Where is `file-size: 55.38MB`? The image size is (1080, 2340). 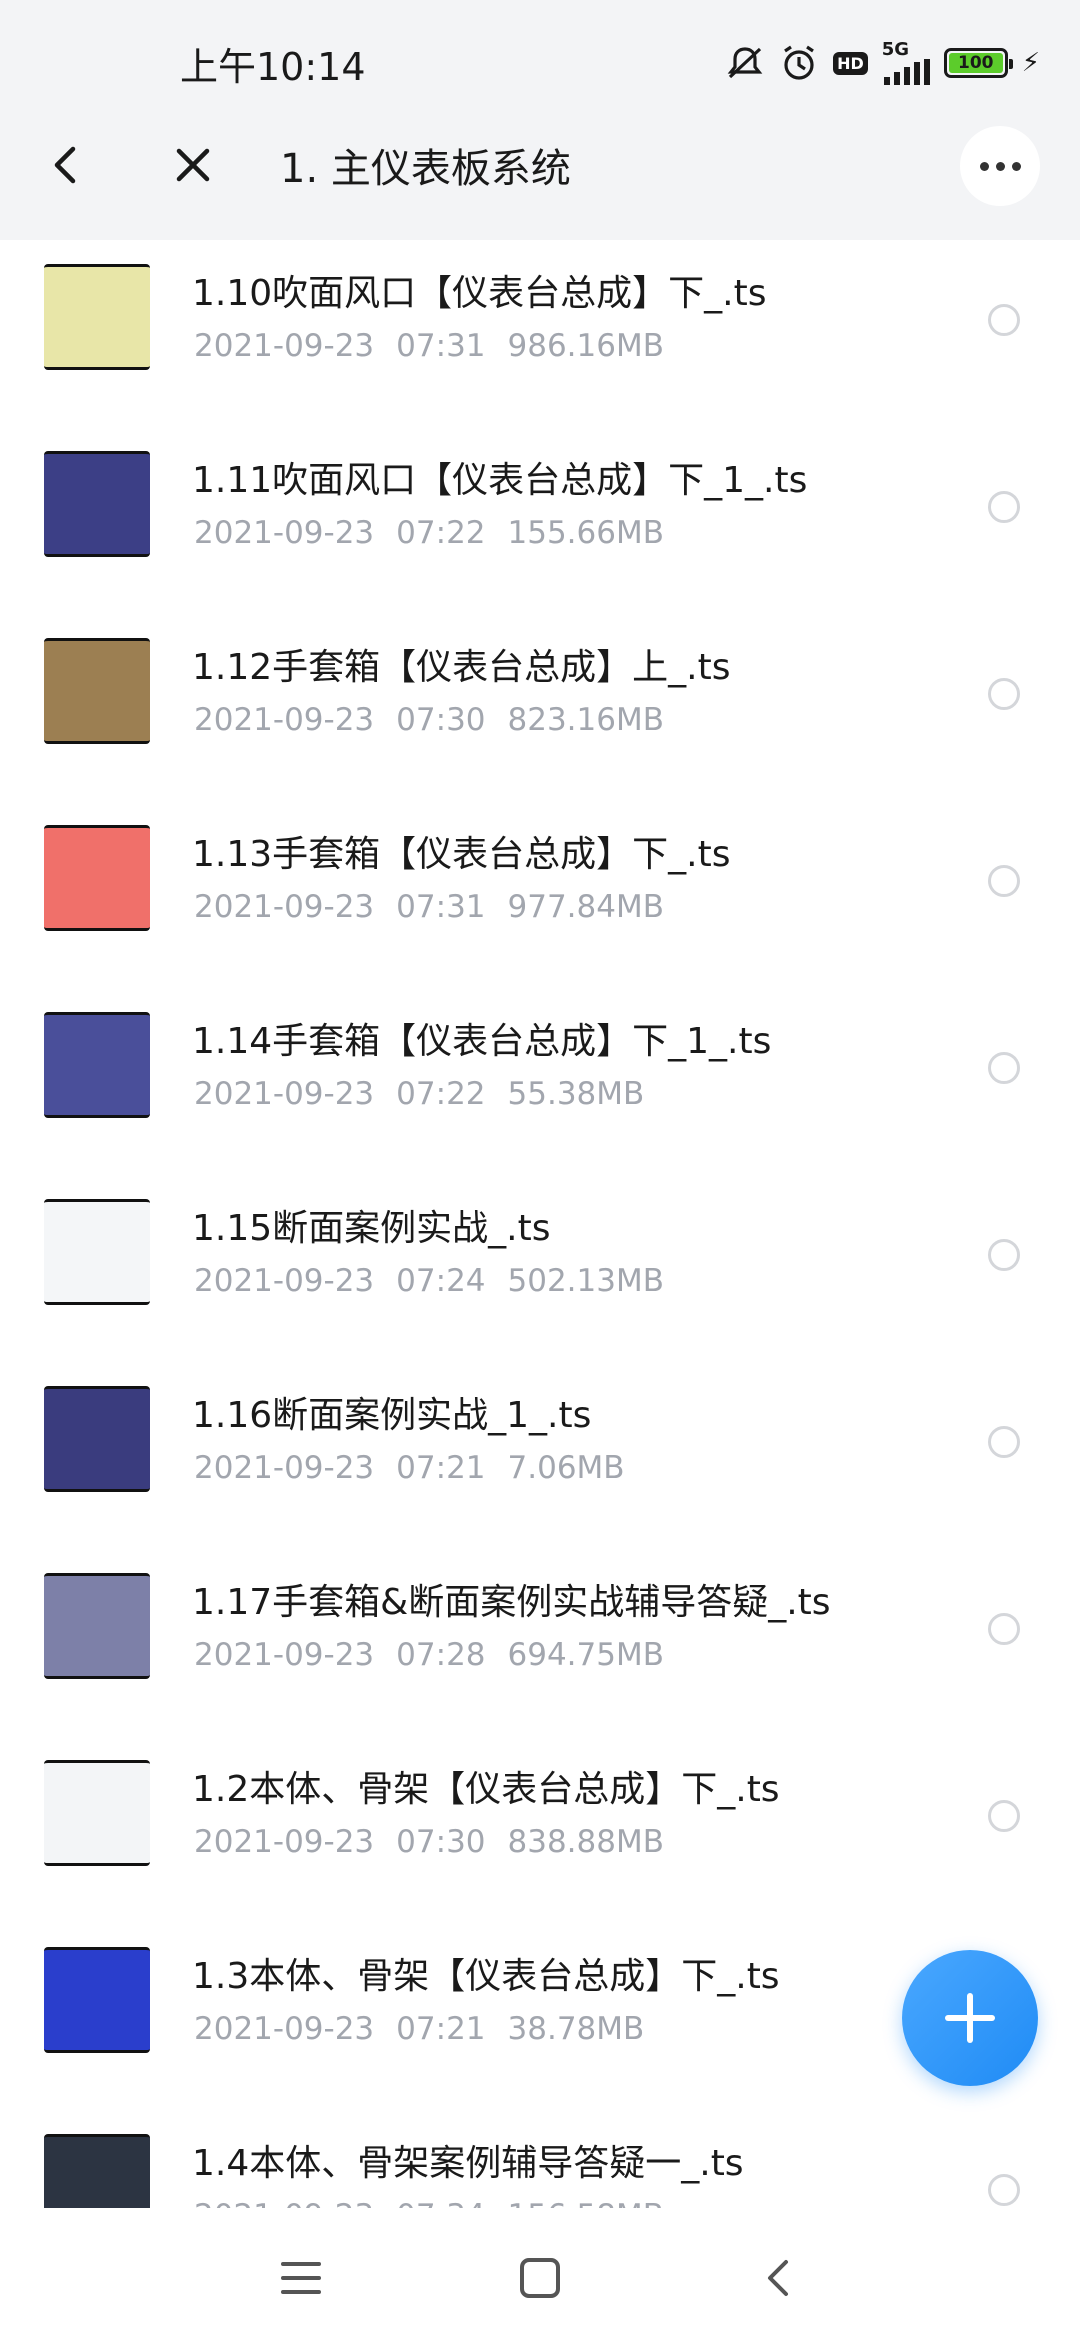 file-size: 55.38MB is located at coordinates (576, 1094).